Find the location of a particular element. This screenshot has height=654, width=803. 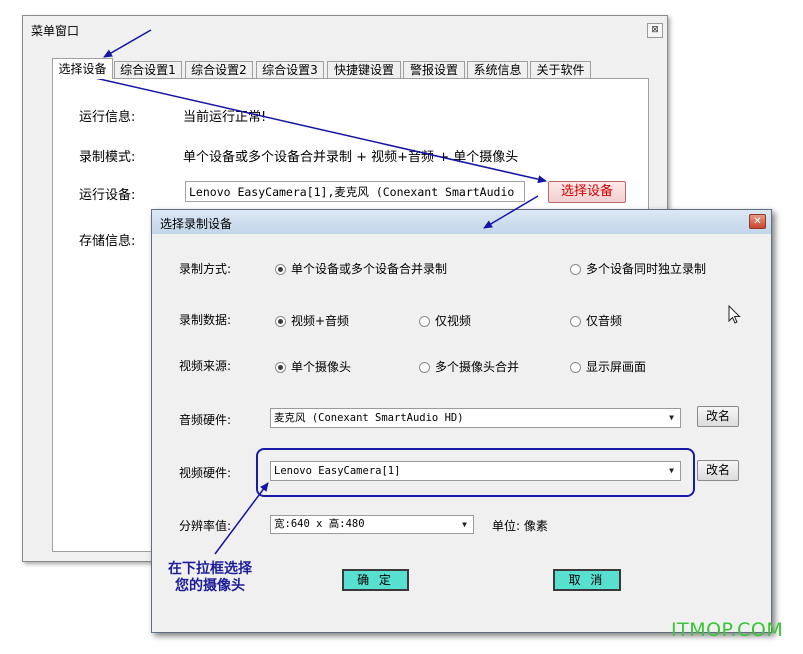

tab-select-device: 选择设备 is located at coordinates (82, 68).